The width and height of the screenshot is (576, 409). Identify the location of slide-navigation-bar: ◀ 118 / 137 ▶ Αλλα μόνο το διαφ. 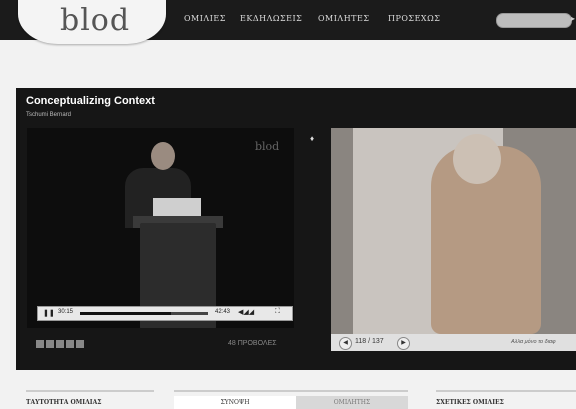
(453, 342).